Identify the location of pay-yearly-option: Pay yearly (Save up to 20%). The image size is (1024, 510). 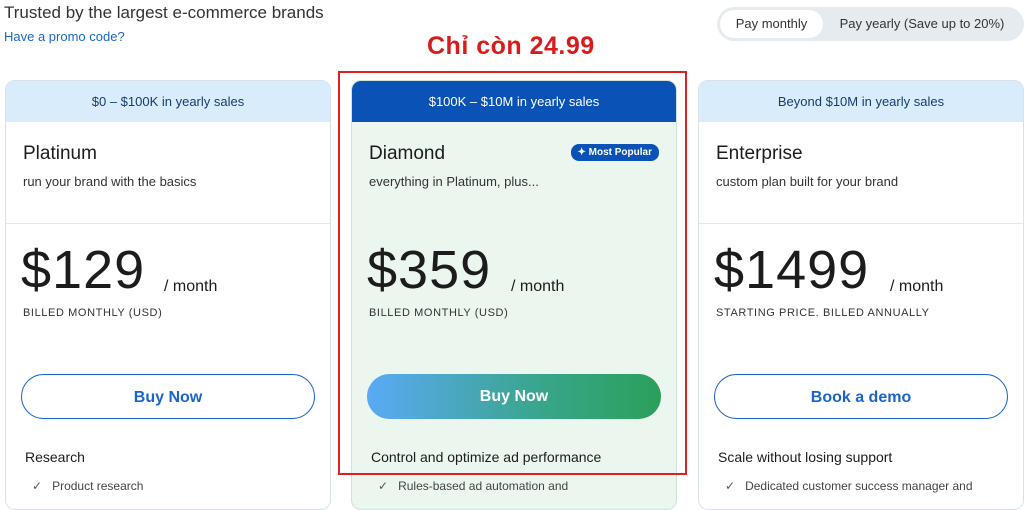
(922, 24).